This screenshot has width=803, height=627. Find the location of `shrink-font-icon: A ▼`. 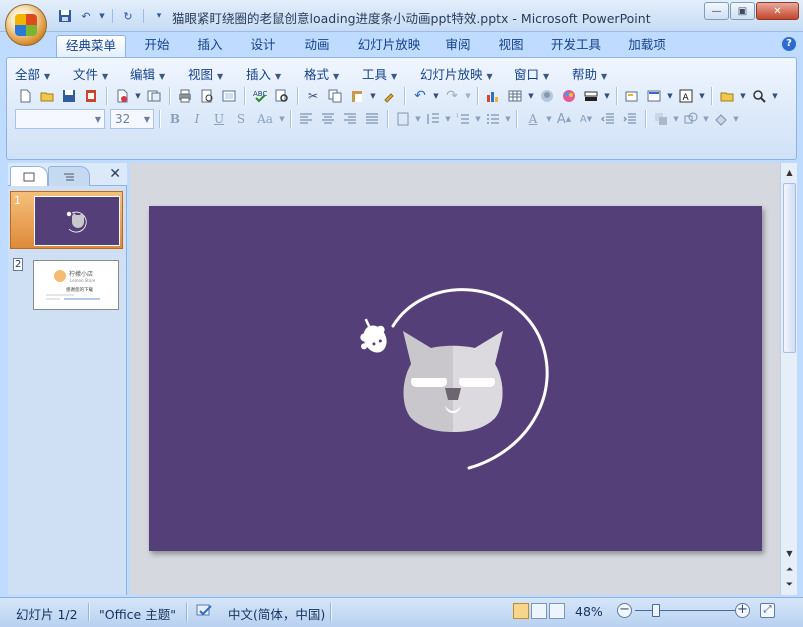

shrink-font-icon: A ▼ is located at coordinates (586, 119).